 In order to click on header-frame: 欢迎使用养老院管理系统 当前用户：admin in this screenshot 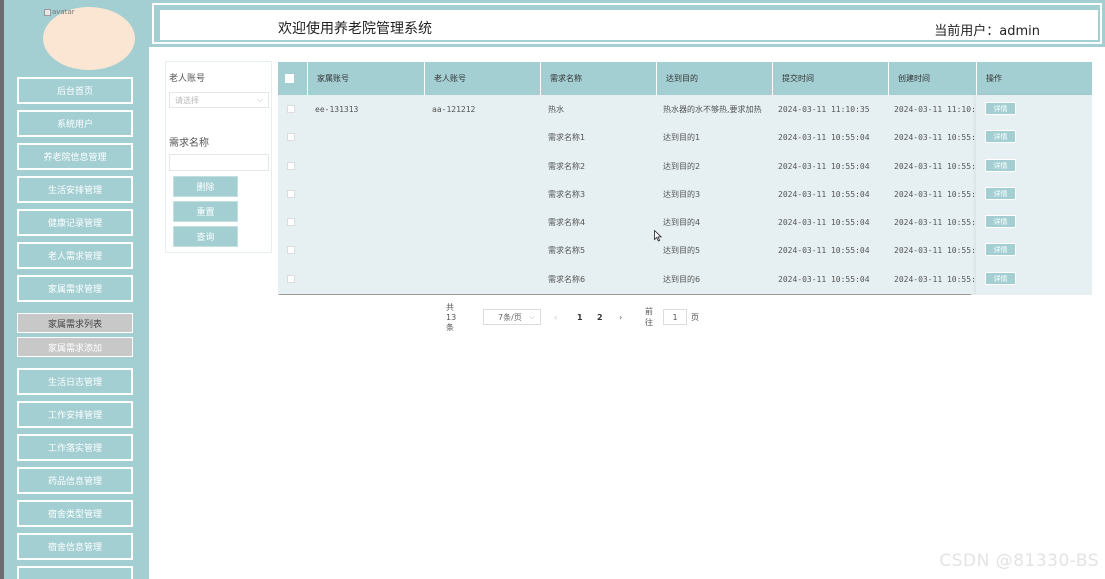, I will do `click(627, 23)`.